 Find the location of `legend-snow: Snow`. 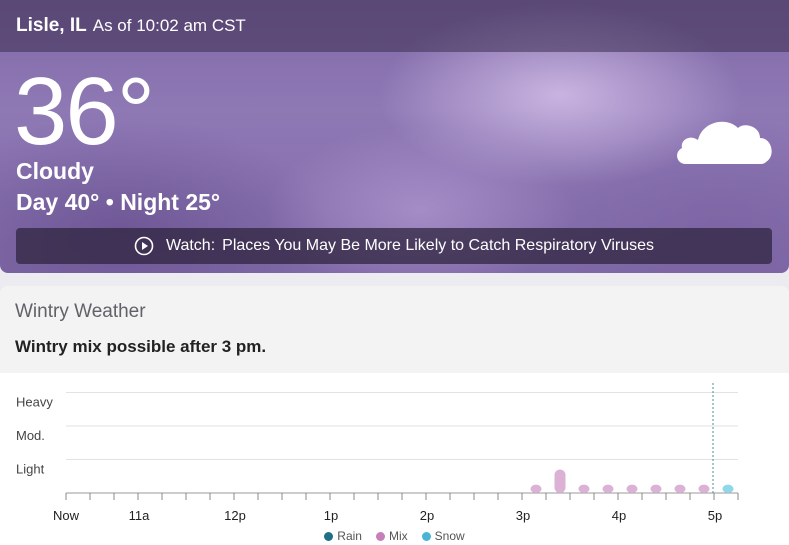

legend-snow: Snow is located at coordinates (443, 536).